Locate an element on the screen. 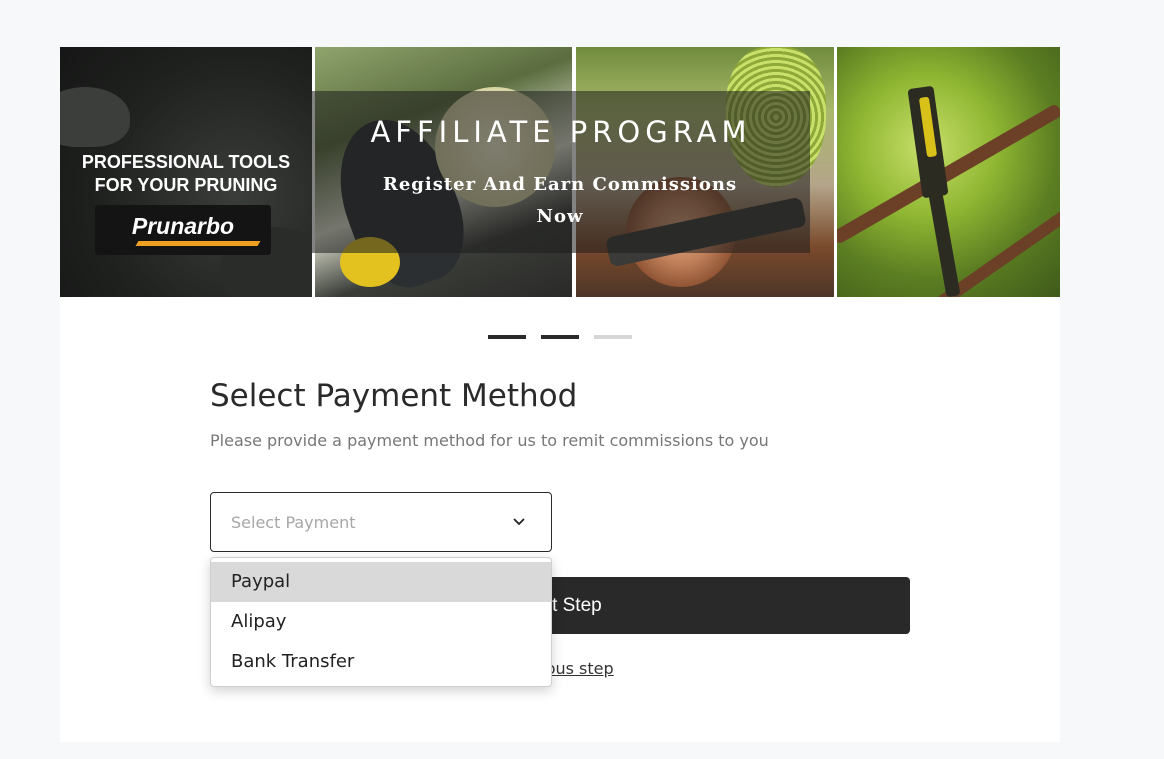 This screenshot has width=1164, height=759. banner-tagline-line2: FOR YOUR PRUNING is located at coordinates (186, 185).